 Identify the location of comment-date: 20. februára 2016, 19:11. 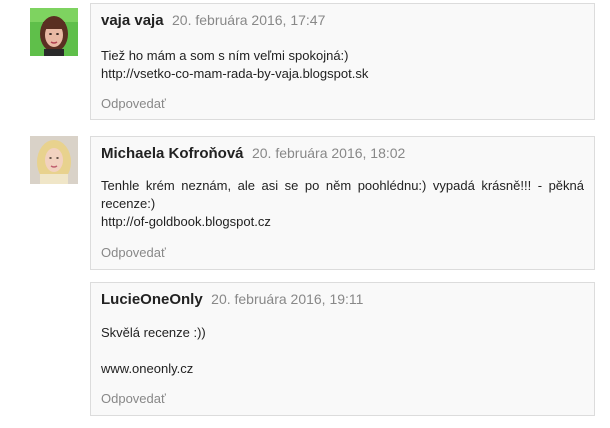
(287, 299).